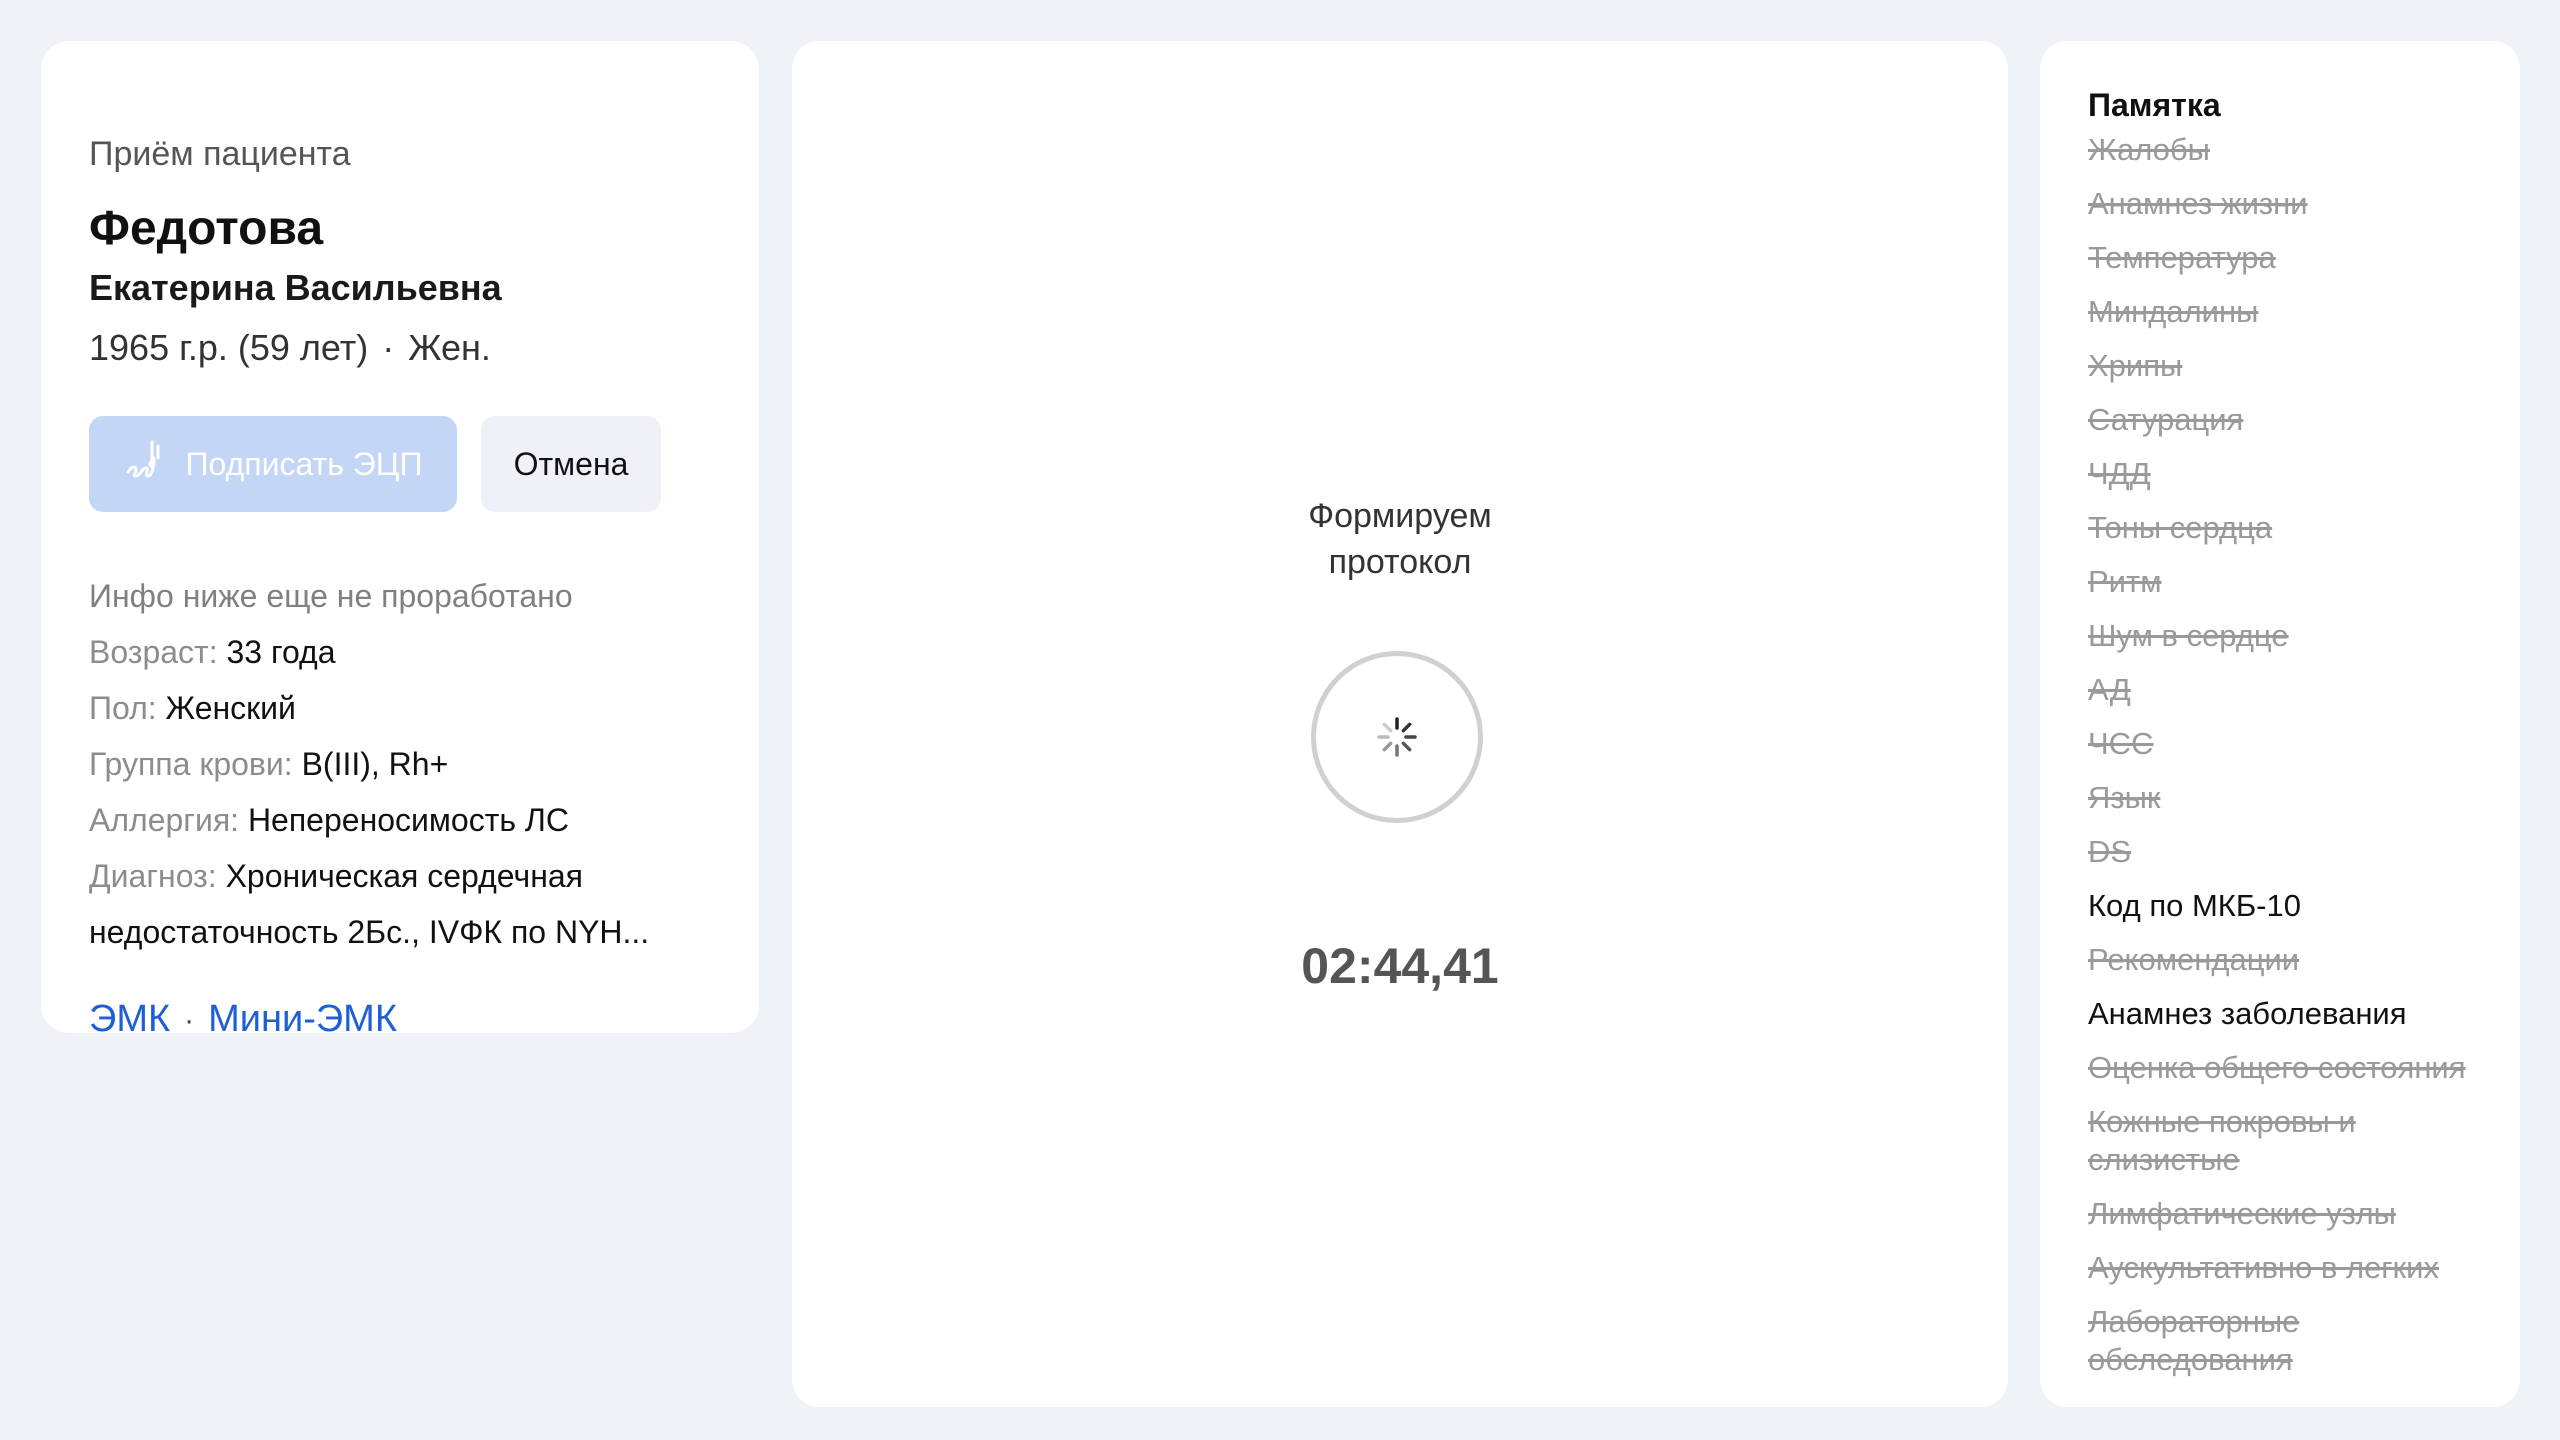  I want to click on patient-given-names: Екатерина Васильевна, so click(295, 287).